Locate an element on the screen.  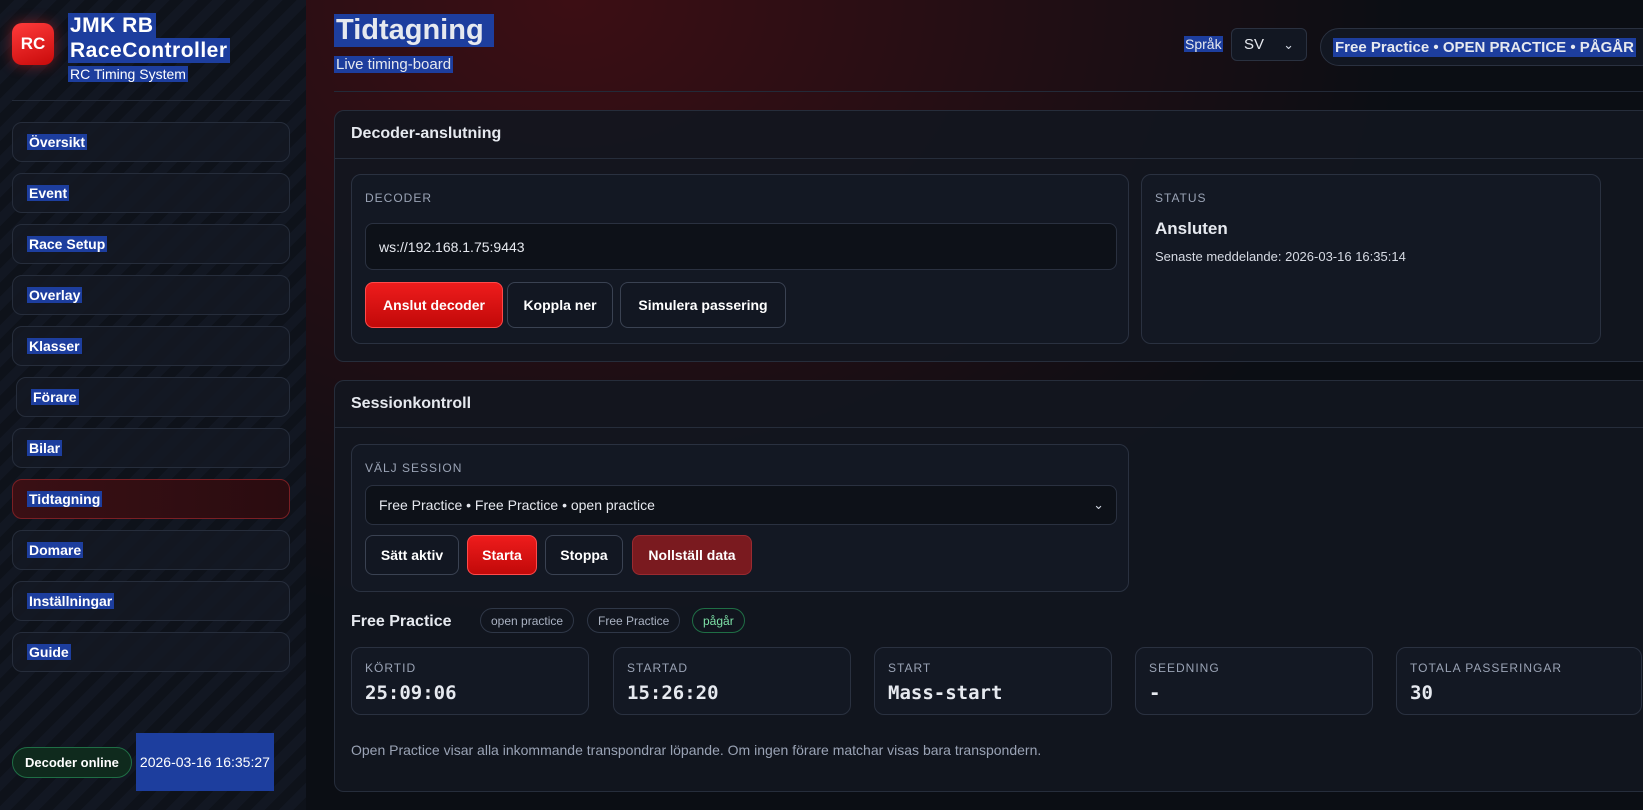
sidebar-item-forare: Förare is located at coordinates (153, 397).